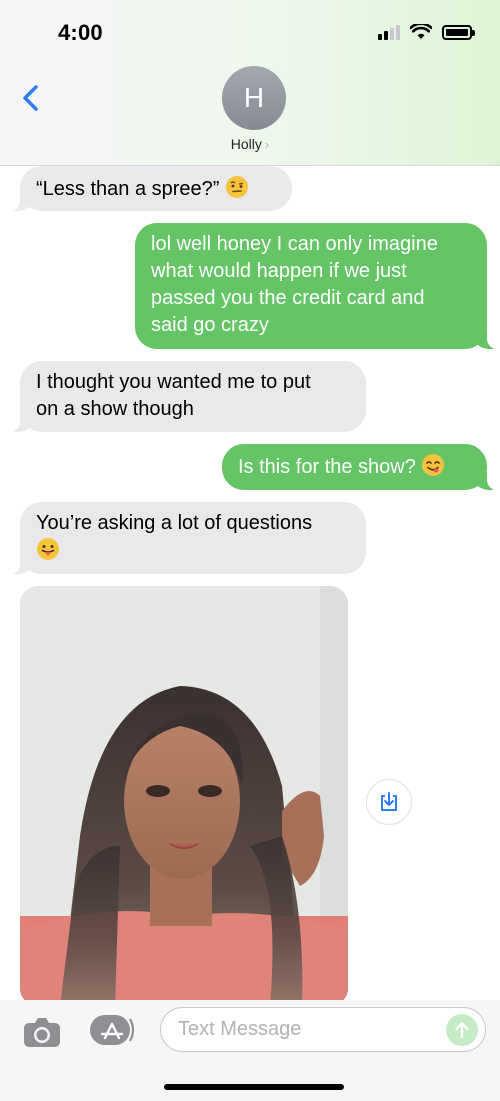  Describe the element at coordinates (288, 298) in the screenshot. I see `message-line: passed you the credit card and` at that location.